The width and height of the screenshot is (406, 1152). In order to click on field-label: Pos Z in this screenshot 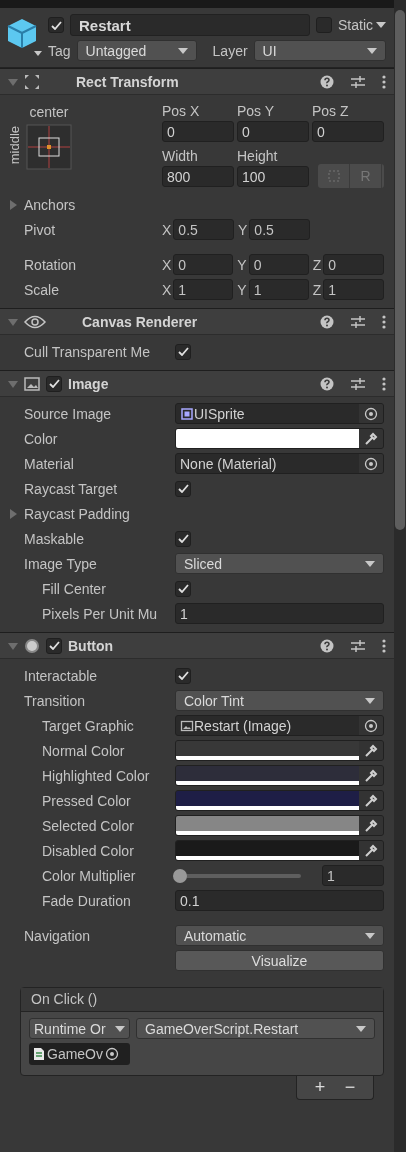, I will do `click(331, 111)`.